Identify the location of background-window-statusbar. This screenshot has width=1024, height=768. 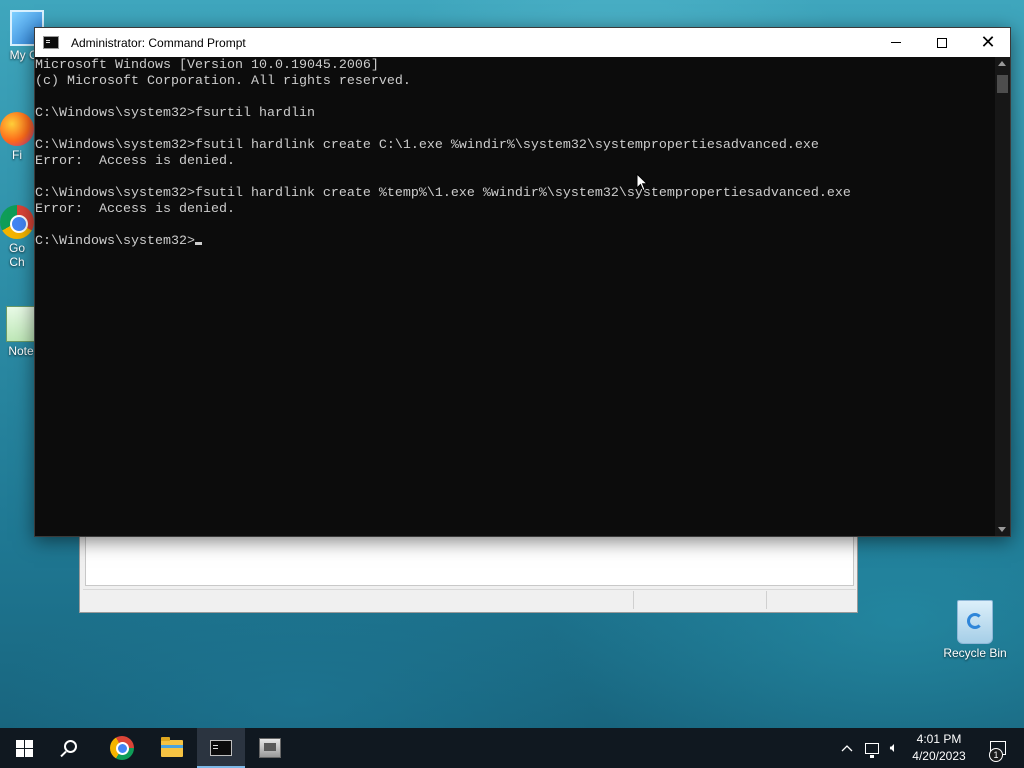
(469, 599).